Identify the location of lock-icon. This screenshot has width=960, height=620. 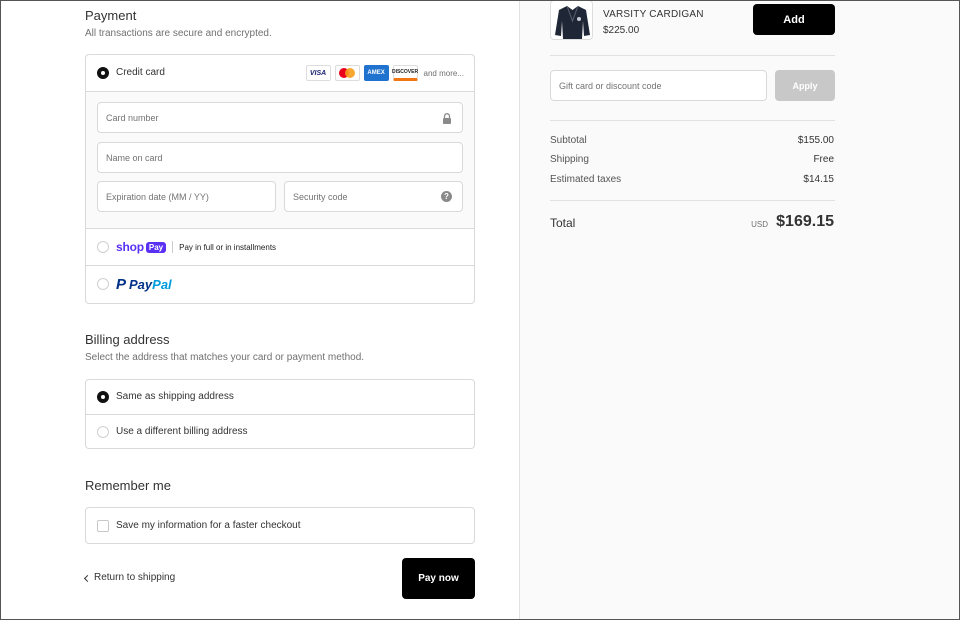
(447, 118).